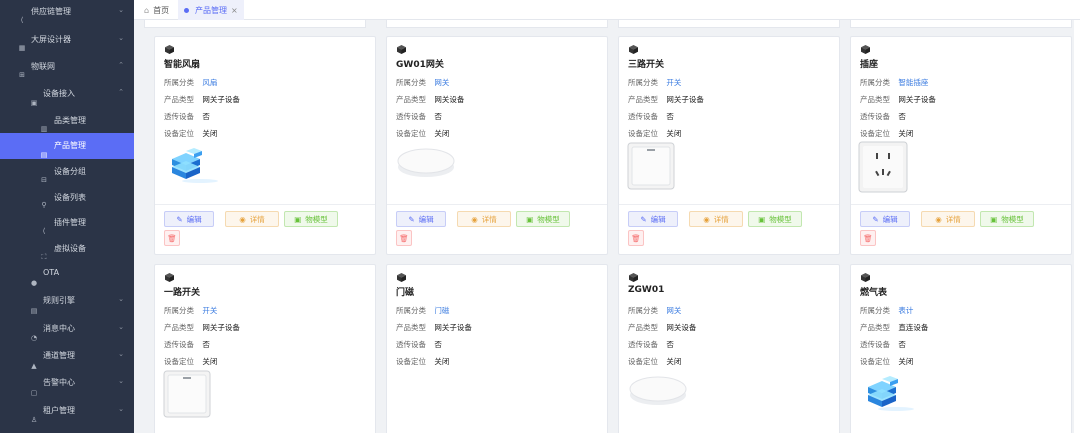 The image size is (1080, 433). What do you see at coordinates (44, 205) in the screenshot?
I see `list-icon: ⚲` at bounding box center [44, 205].